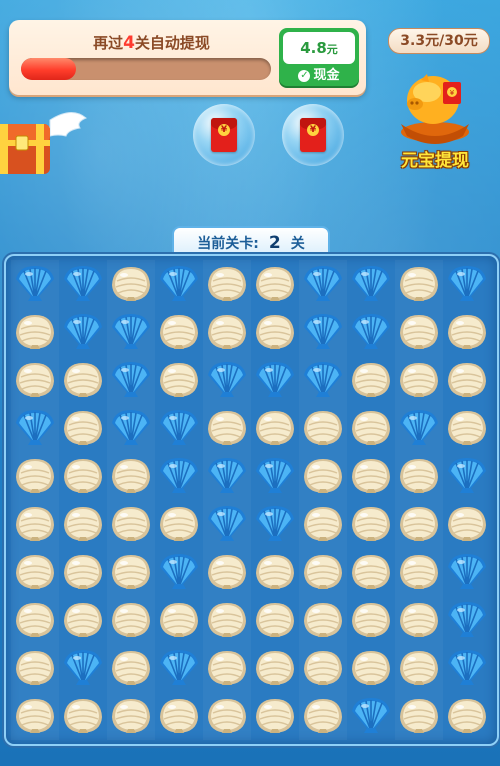 Image resolution: width=500 pixels, height=766 pixels. What do you see at coordinates (435, 104) in the screenshot?
I see `gold-piggy-ingot-icon: ¥` at bounding box center [435, 104].